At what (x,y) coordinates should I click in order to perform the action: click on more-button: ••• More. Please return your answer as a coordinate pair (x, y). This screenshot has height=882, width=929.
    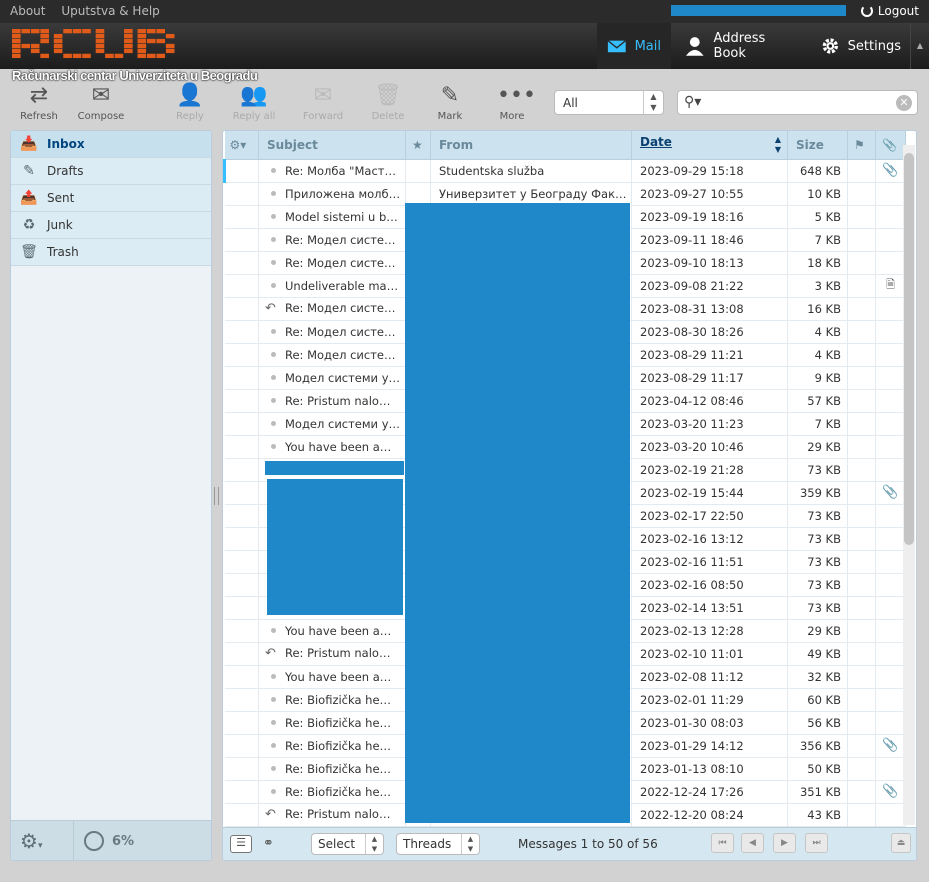
    Looking at the image, I should click on (512, 102).